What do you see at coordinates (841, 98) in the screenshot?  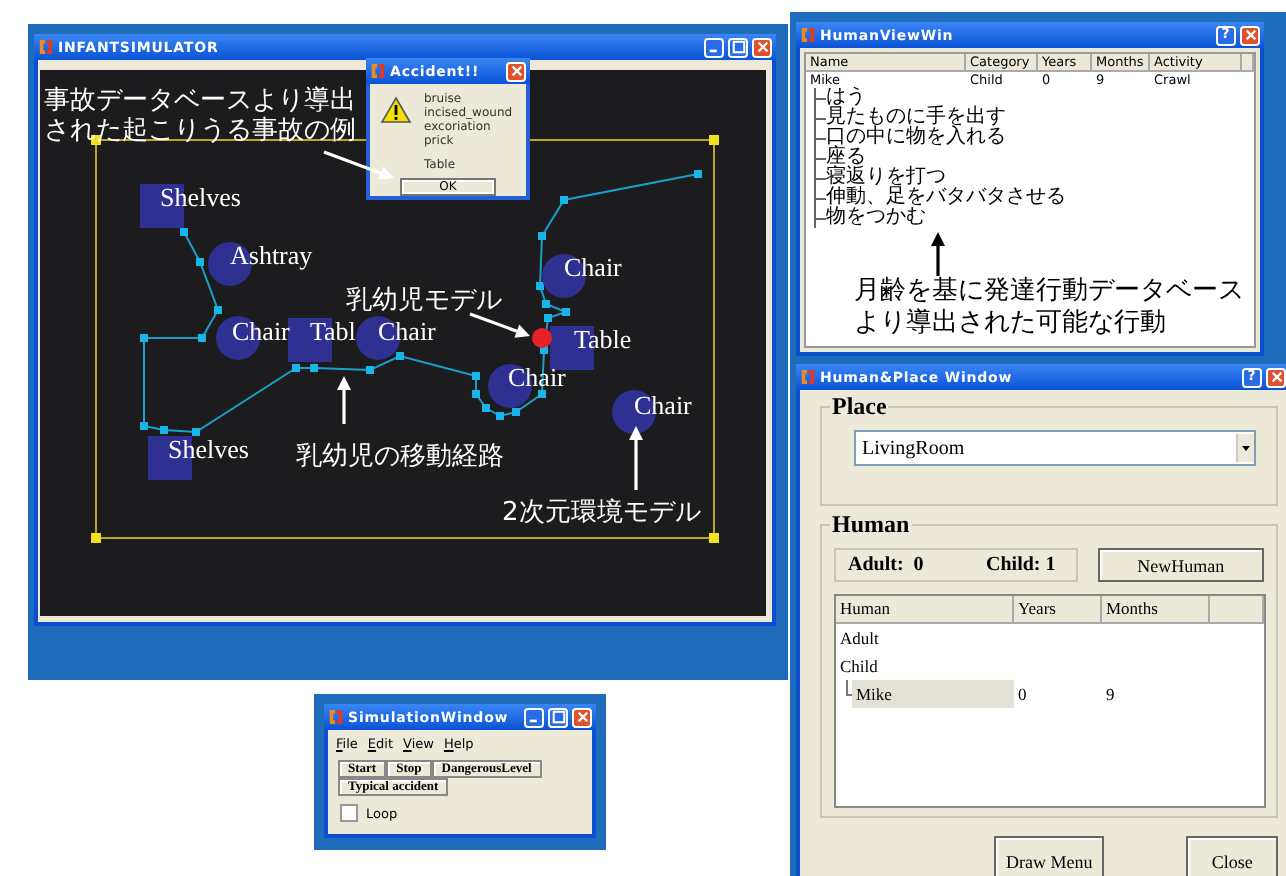 I see `tree-item: はう` at bounding box center [841, 98].